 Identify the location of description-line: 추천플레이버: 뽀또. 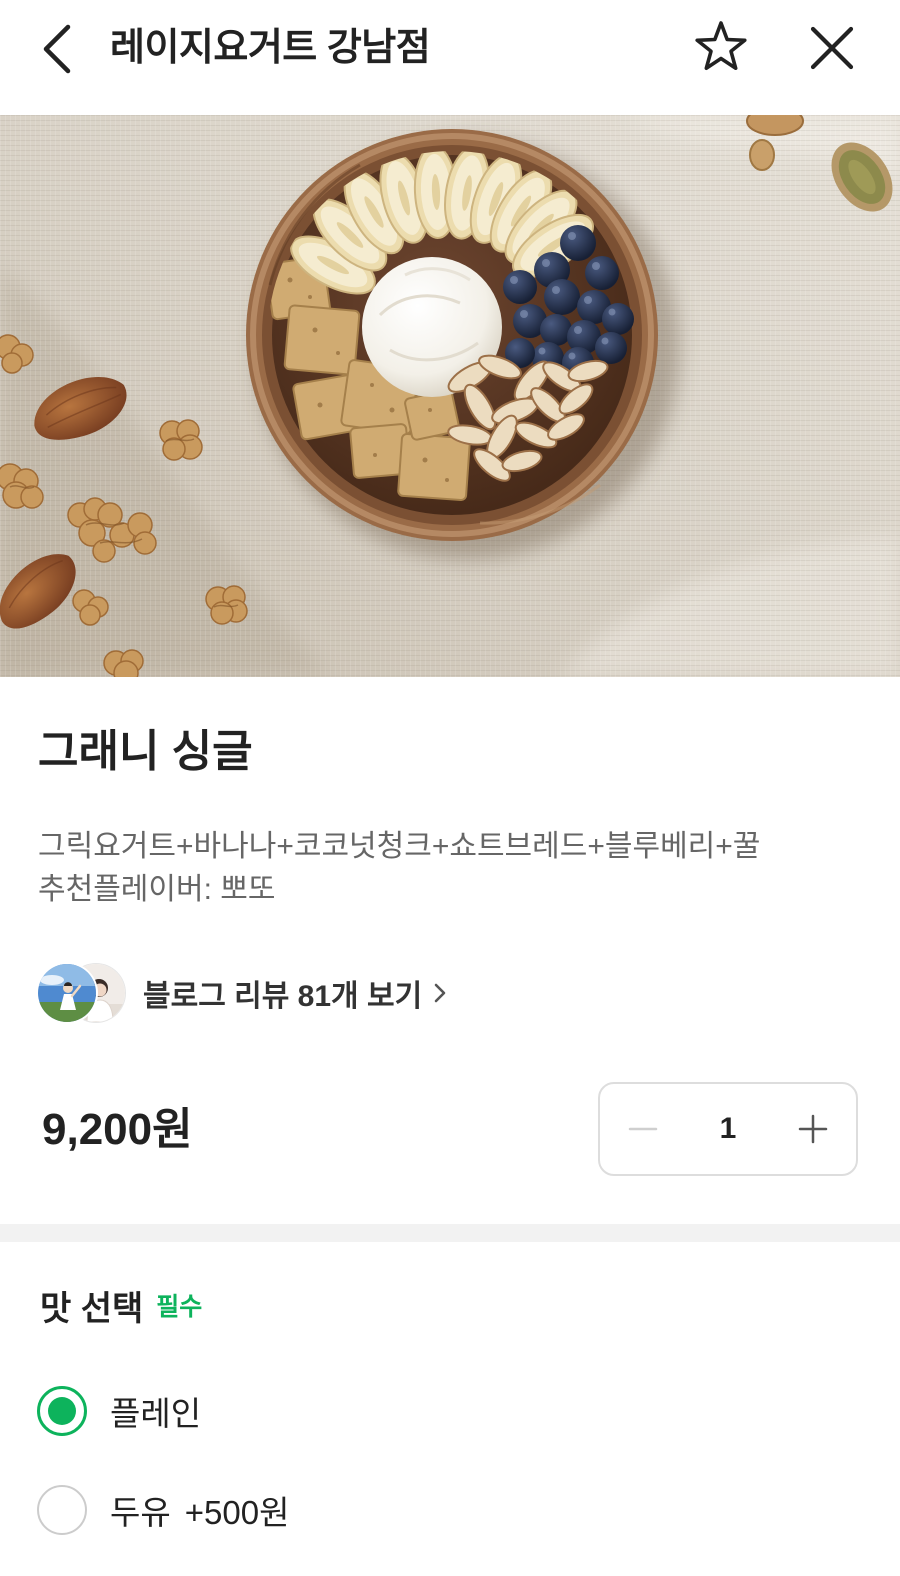
(157, 889).